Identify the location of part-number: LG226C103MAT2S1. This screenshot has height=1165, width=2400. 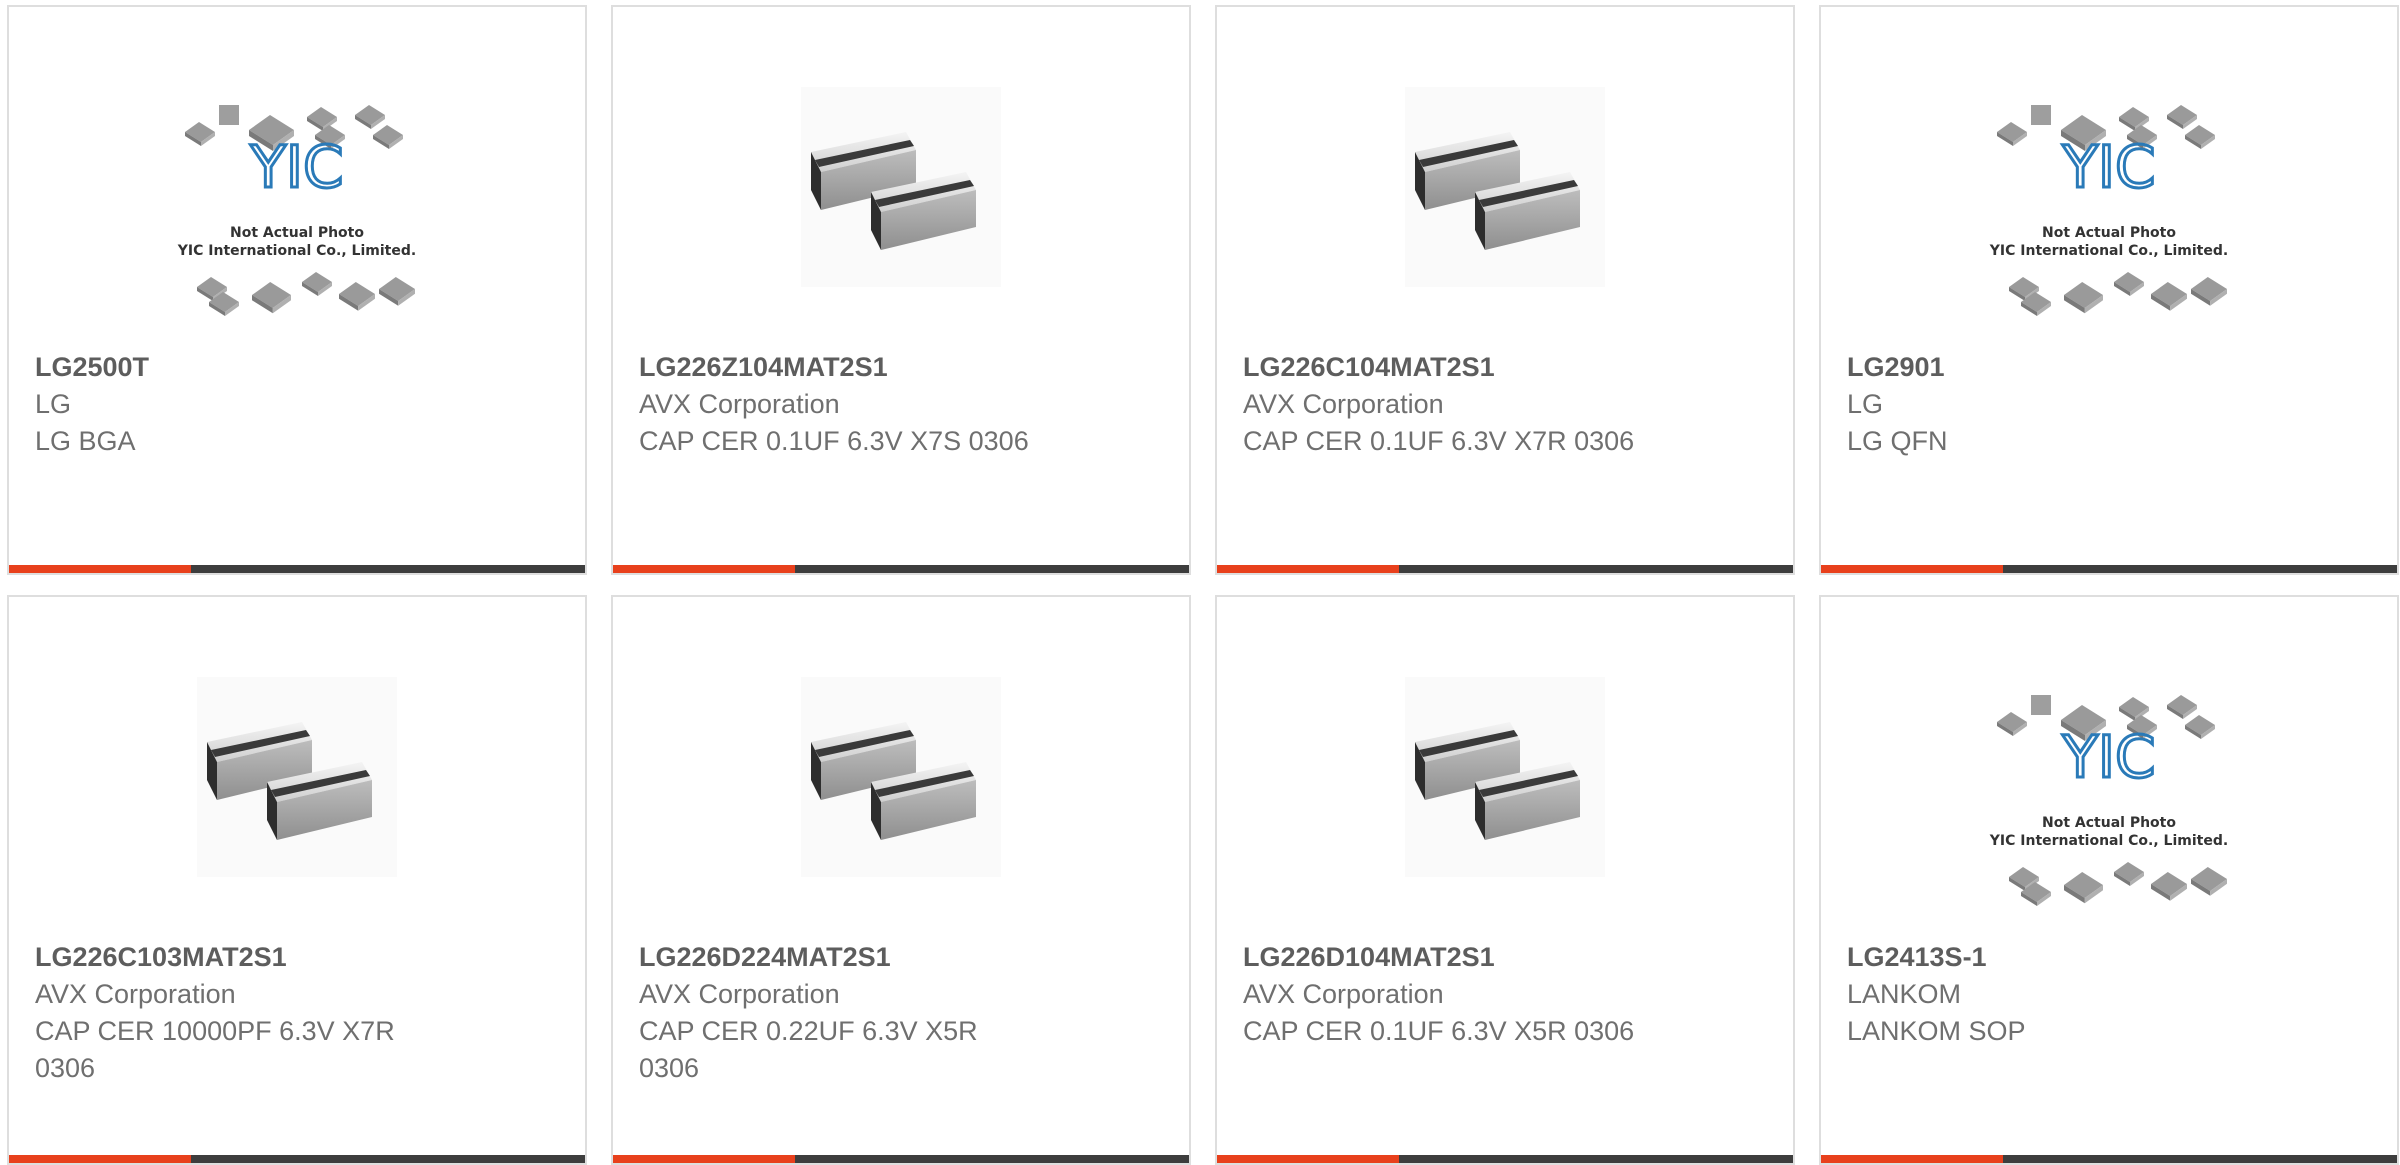
(297, 957).